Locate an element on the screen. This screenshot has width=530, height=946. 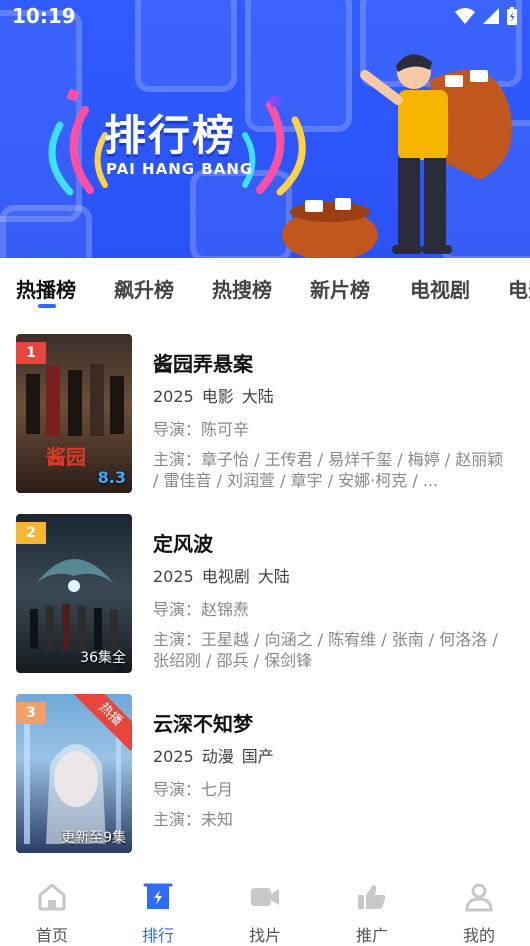
ranking-tabs: 热播榜 飙升榜 热搜榜 新片榜 电视剧 电影 is located at coordinates (265, 286).